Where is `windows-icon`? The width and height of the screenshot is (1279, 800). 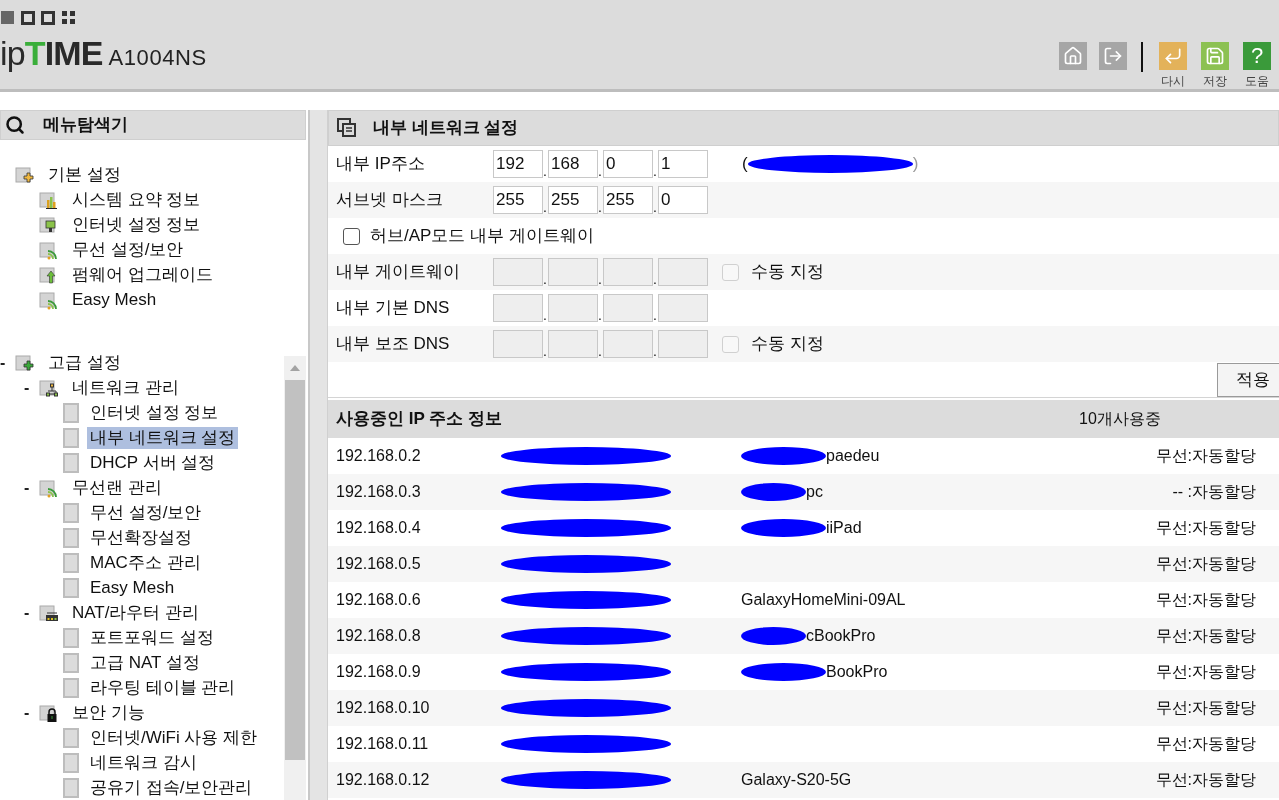
windows-icon is located at coordinates (347, 128).